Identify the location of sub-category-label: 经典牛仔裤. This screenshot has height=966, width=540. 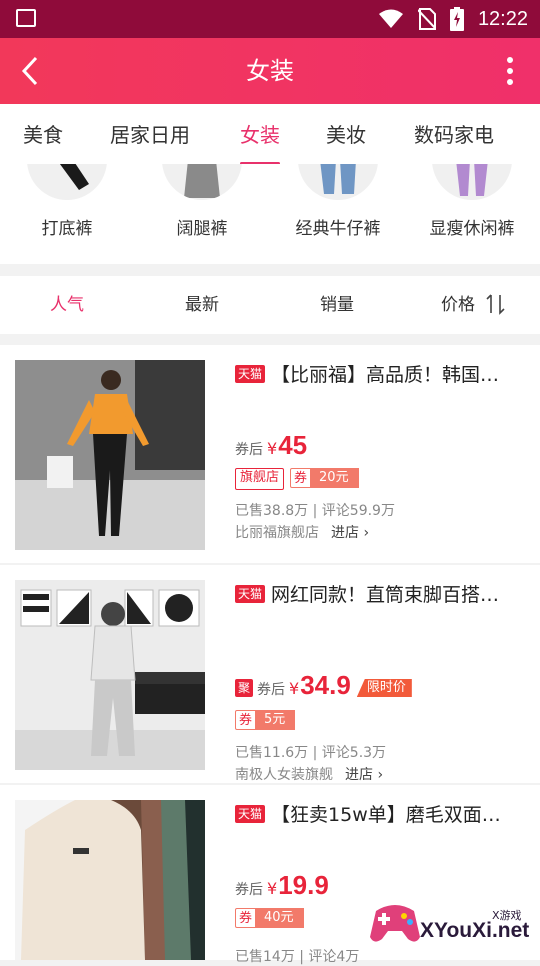
(338, 229).